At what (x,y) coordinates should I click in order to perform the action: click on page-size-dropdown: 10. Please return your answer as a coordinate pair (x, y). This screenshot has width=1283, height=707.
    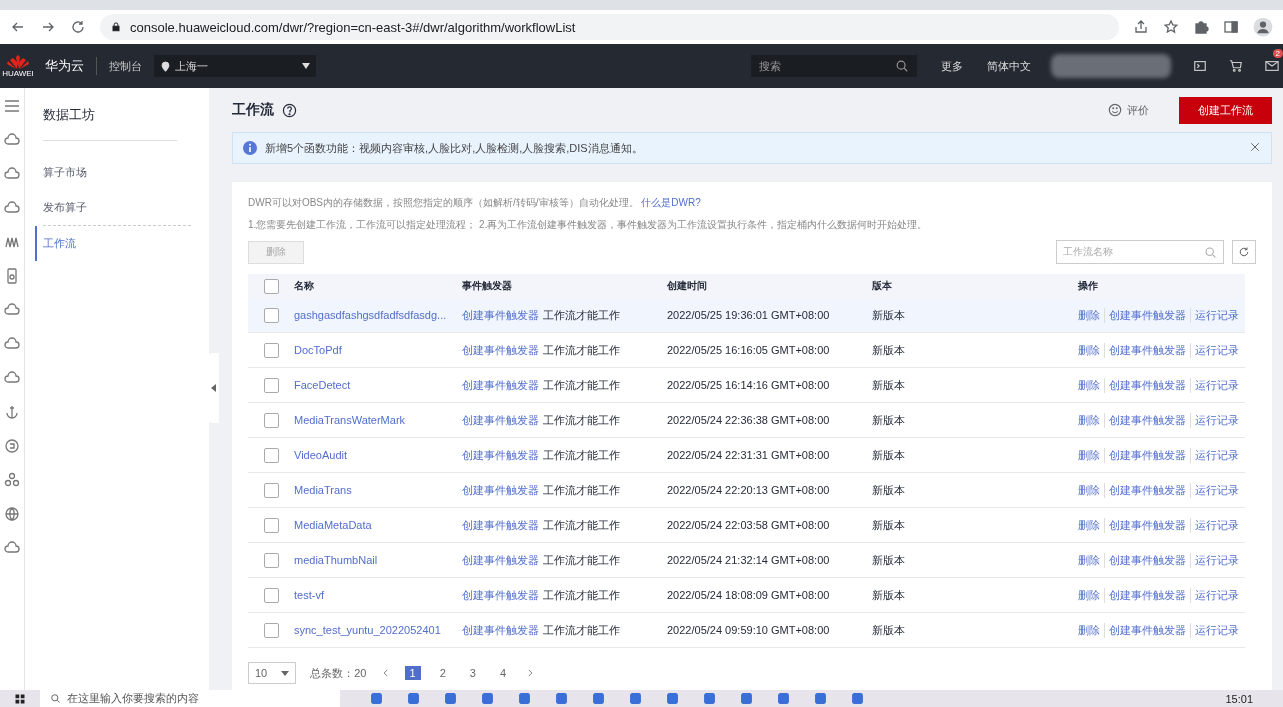
    Looking at the image, I should click on (272, 673).